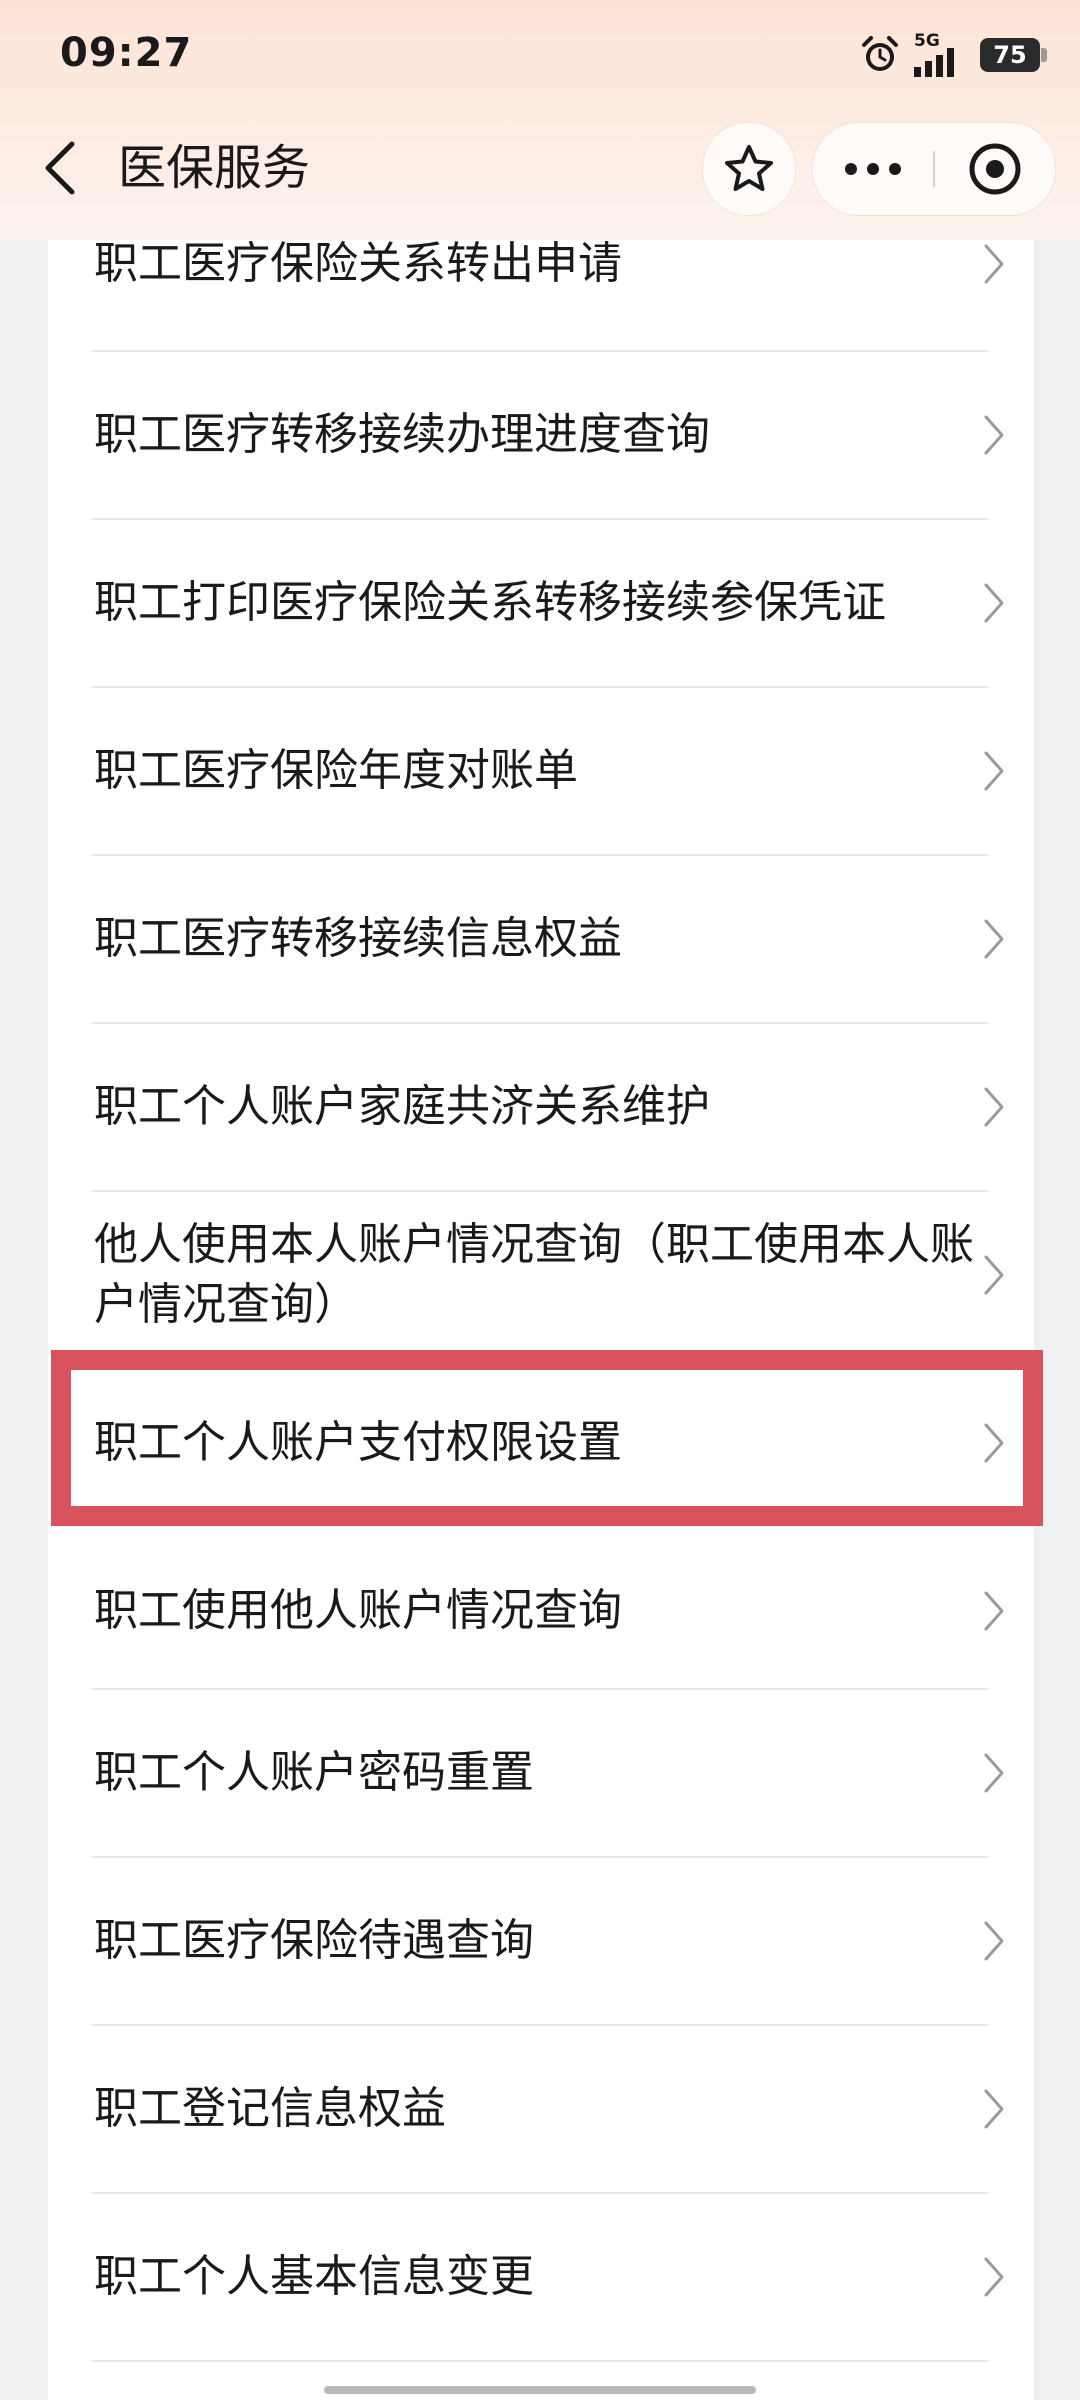  Describe the element at coordinates (534, 1274) in the screenshot. I see `list-item-label: 他人使用本人账户情况查询（职工使用本人账户情况查询）` at that location.